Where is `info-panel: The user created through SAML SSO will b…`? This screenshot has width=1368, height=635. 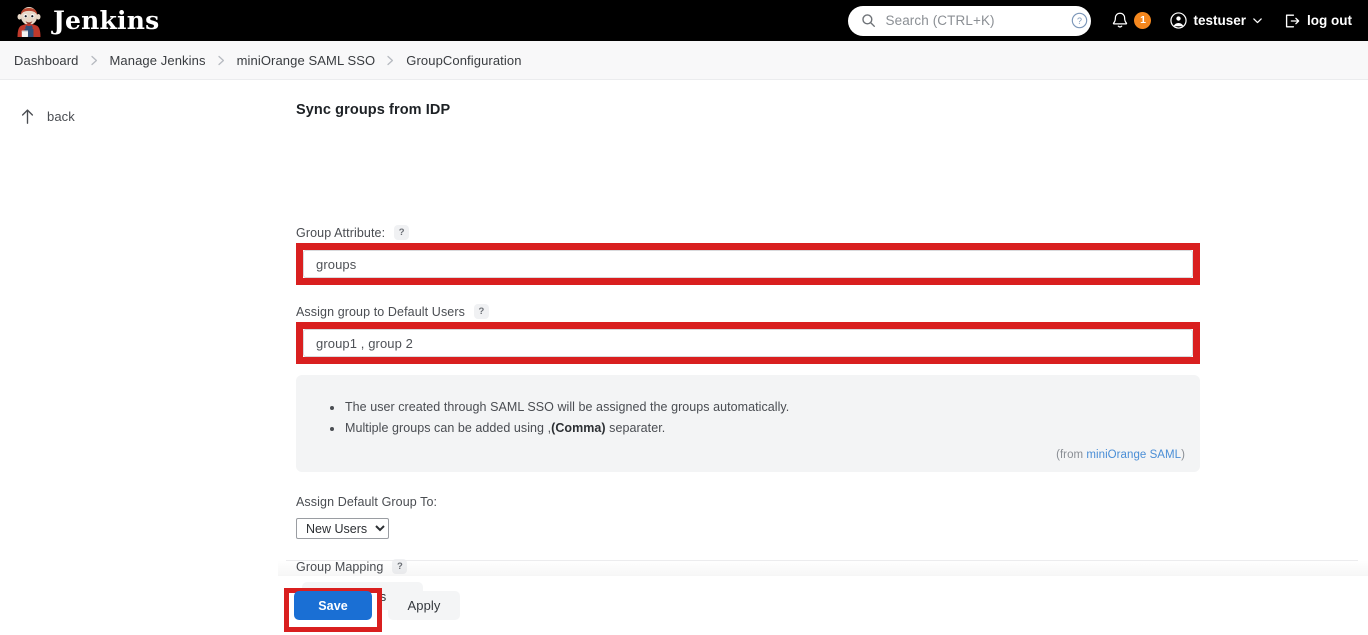 info-panel: The user created through SAML SSO will b… is located at coordinates (748, 423).